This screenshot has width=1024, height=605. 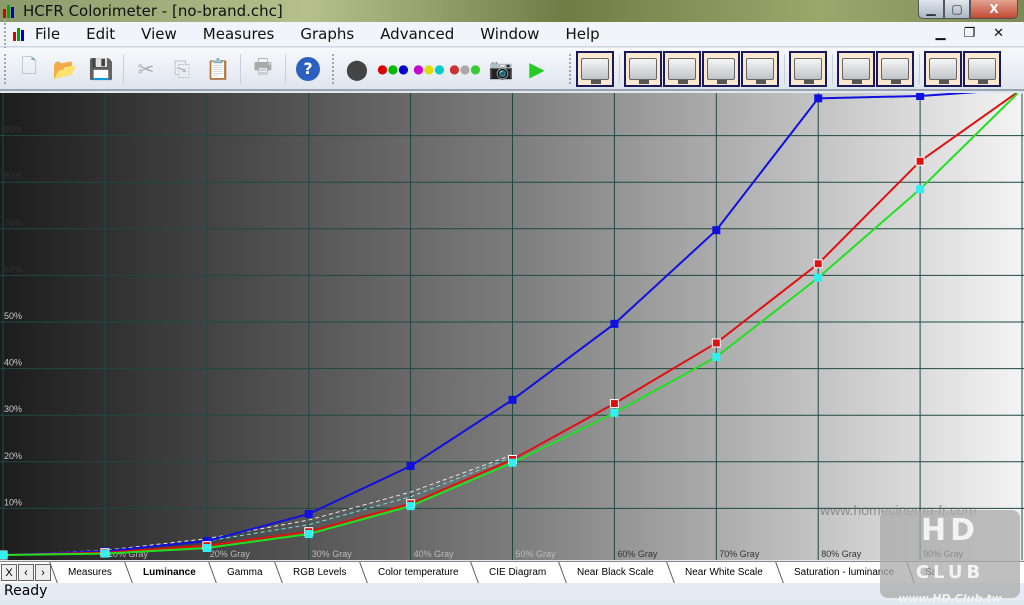 I want to click on toolbar: 🗋 📂 💾 ✂ ⎘ 📋 🖶 ? ⬤ ● ● ● ● ● ● ● ● ● 📷 ▶, so click(x=512, y=69).